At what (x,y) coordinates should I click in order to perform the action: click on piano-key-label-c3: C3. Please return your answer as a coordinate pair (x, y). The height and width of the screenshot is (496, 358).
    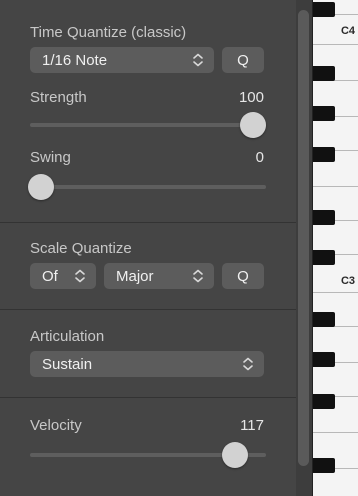
    Looking at the image, I should click on (347, 281).